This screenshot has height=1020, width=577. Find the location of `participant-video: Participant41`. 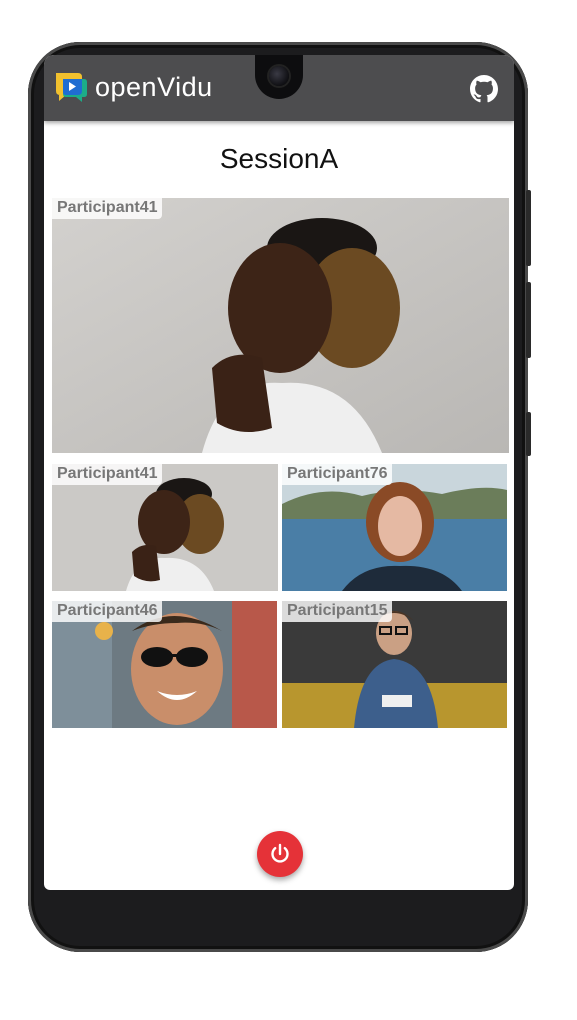

participant-video: Participant41 is located at coordinates (165, 527).